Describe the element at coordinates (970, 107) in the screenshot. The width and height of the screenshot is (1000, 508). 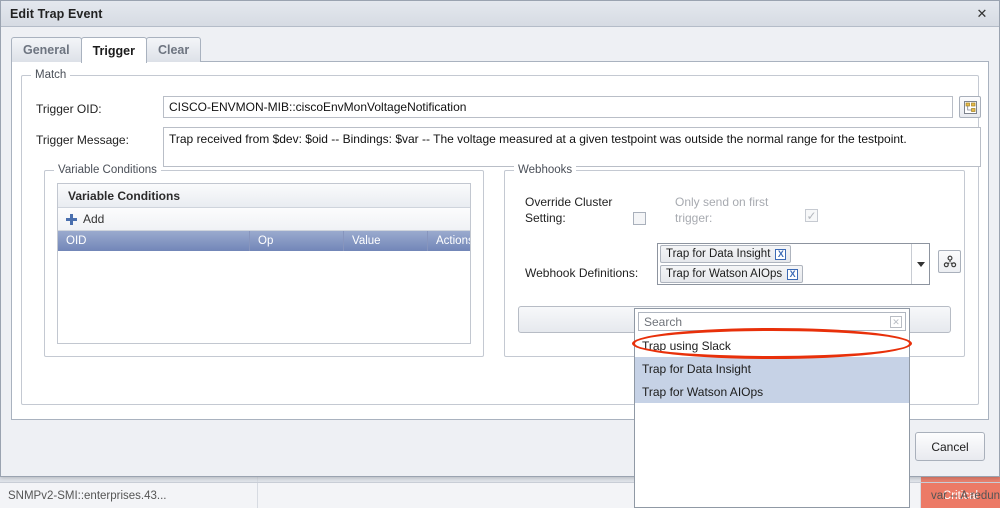
I see `mib-tree-picker-icon` at that location.